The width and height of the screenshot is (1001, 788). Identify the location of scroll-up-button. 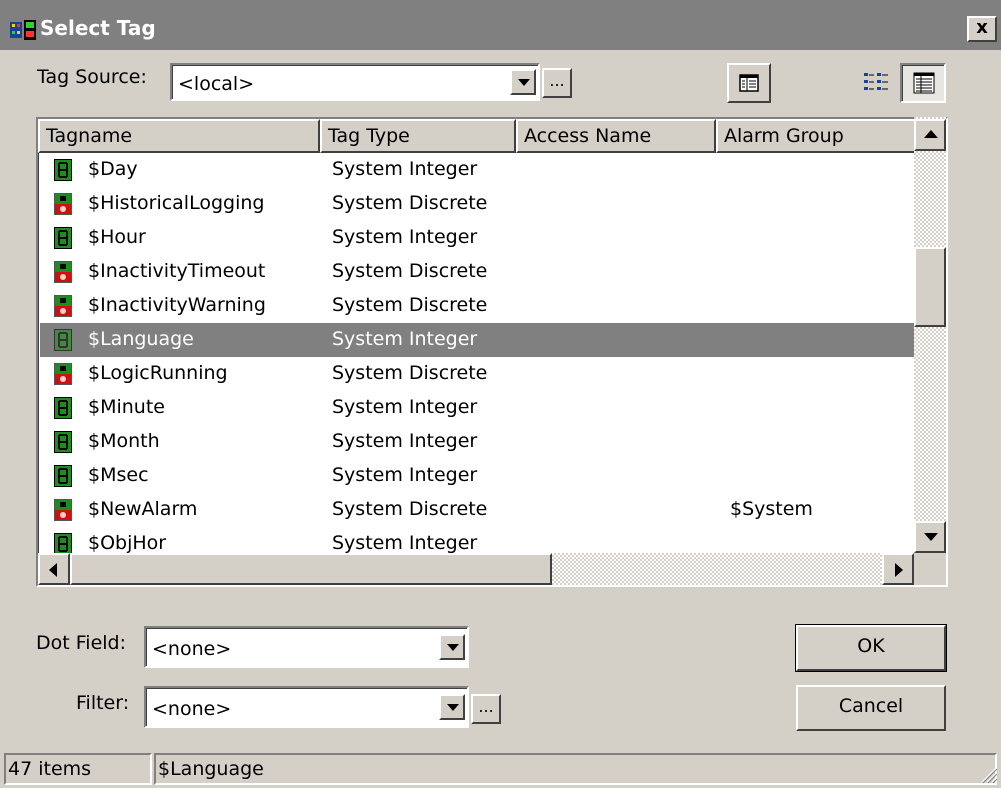
(930, 135).